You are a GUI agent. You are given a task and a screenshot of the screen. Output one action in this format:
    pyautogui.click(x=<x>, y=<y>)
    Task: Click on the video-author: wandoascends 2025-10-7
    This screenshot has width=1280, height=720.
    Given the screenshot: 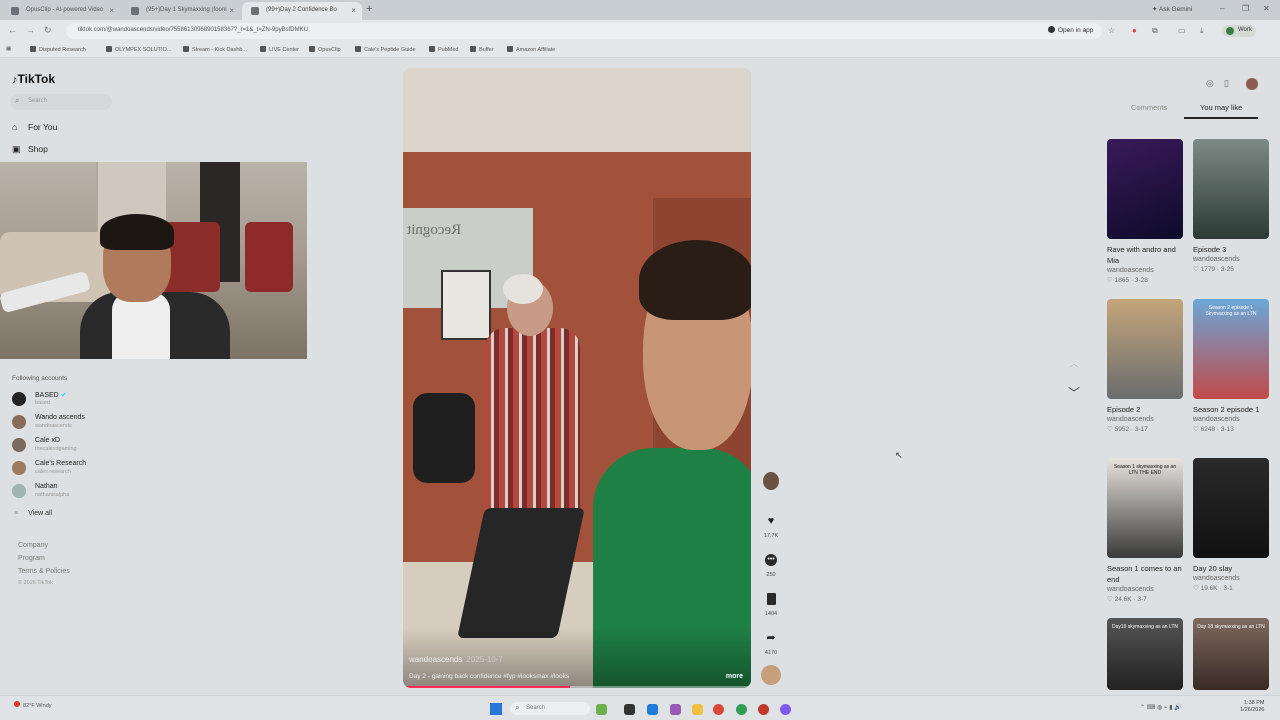 What is the action you would take?
    pyautogui.click(x=456, y=659)
    